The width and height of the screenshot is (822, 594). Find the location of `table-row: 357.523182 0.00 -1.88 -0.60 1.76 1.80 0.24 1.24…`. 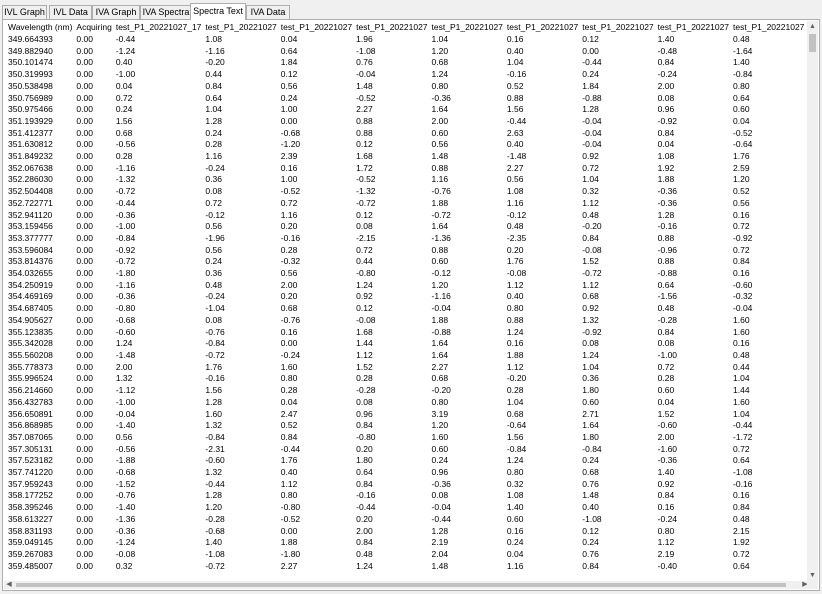

table-row: 357.523182 0.00 -1.88 -0.60 1.76 1.80 0.24 1.24… is located at coordinates (407, 461).